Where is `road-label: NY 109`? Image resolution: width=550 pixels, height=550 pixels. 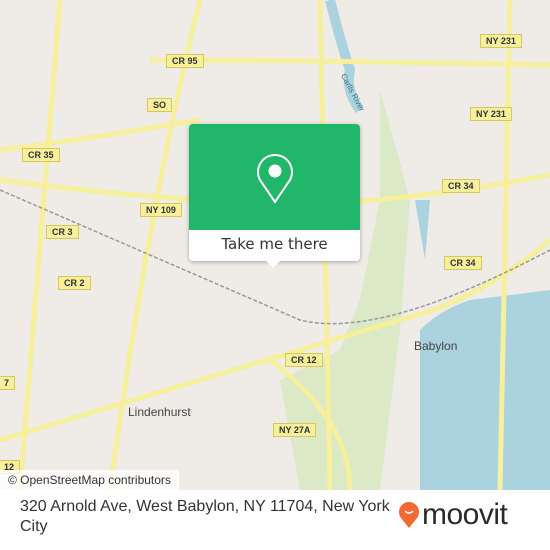
road-label: NY 109 is located at coordinates (161, 210).